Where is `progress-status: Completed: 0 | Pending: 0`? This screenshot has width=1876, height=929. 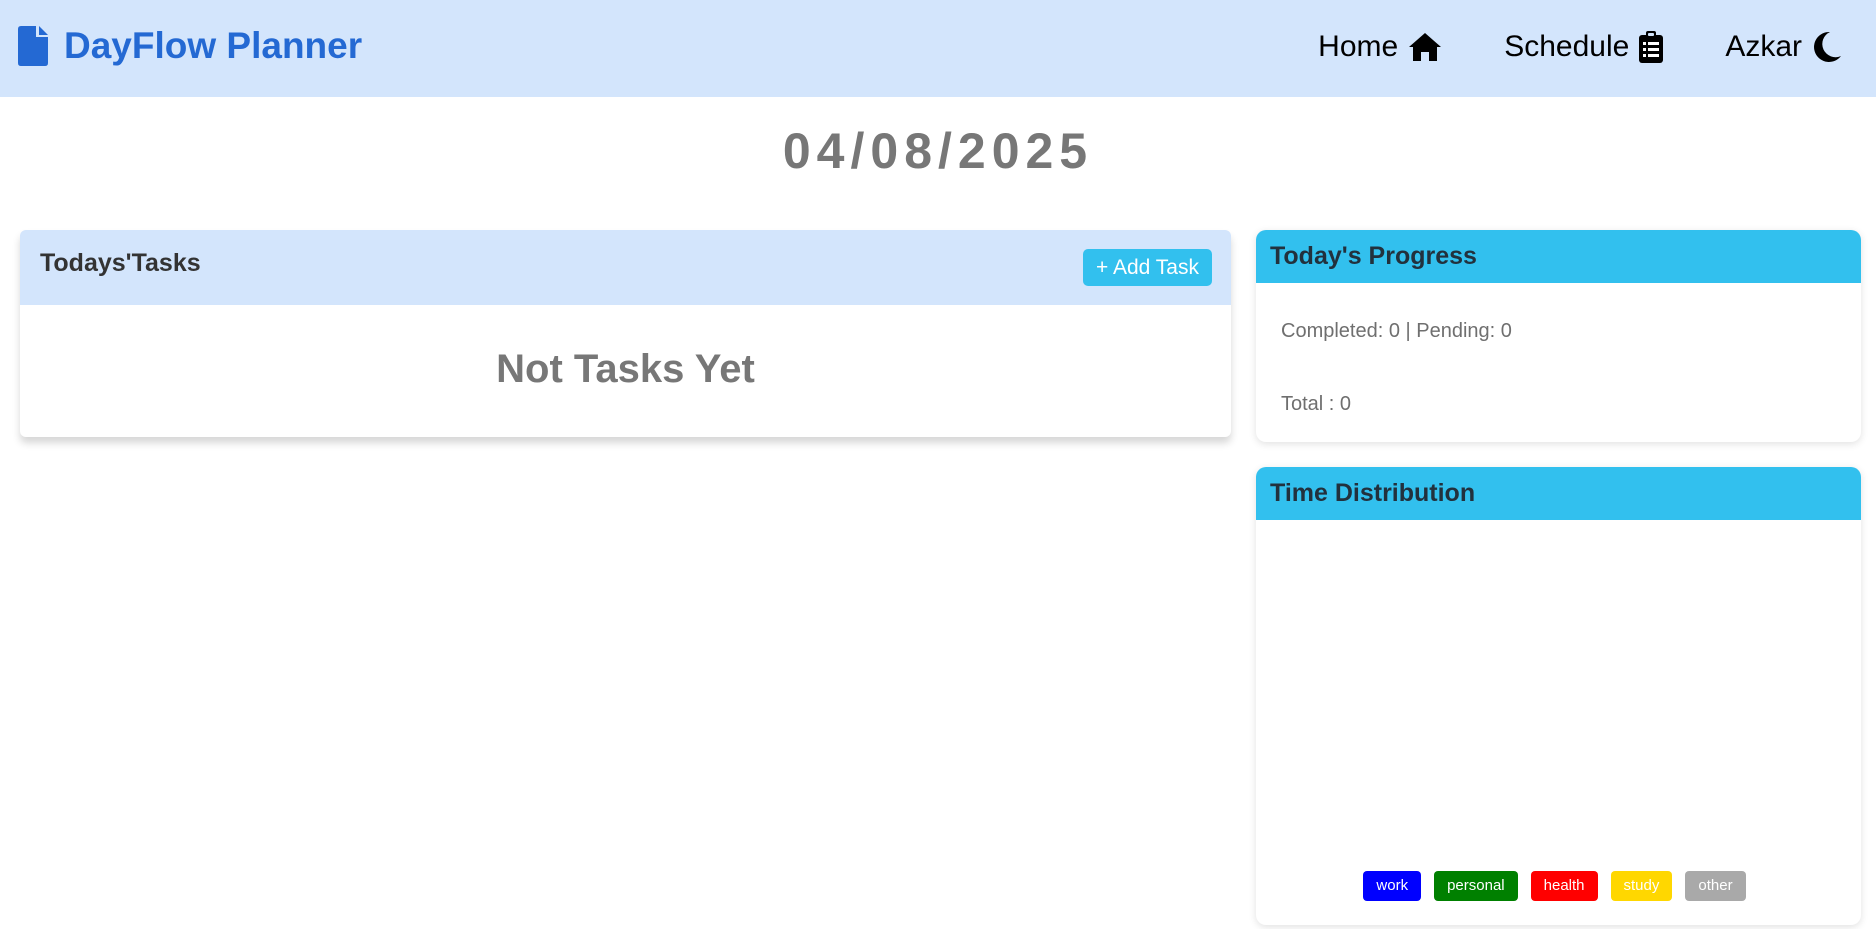
progress-status: Completed: 0 | Pending: 0 is located at coordinates (1396, 331).